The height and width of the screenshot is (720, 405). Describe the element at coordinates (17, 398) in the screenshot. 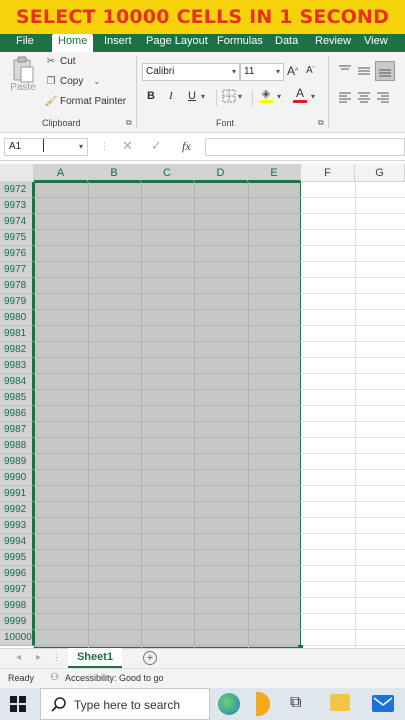

I see `row-header: 9985` at that location.